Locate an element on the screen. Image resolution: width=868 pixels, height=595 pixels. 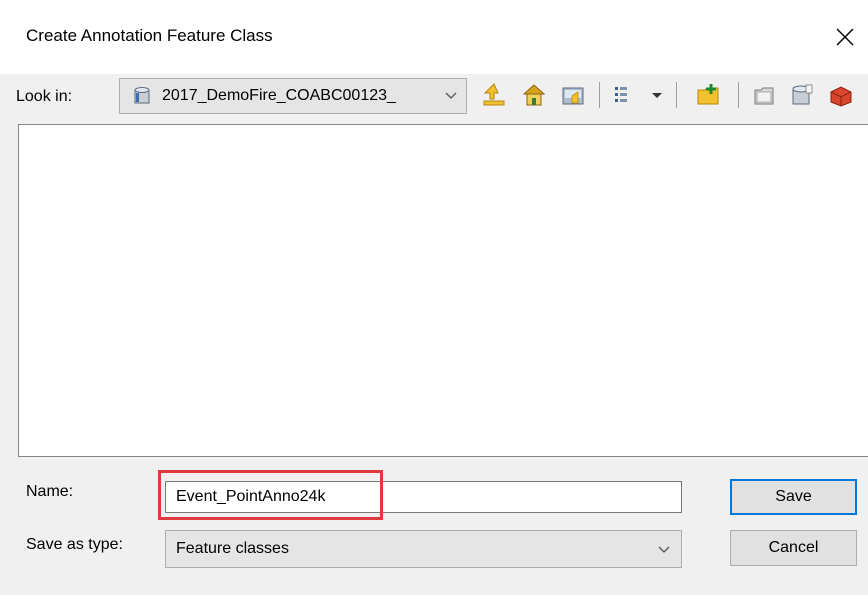
save-button: Save is located at coordinates (793, 497).